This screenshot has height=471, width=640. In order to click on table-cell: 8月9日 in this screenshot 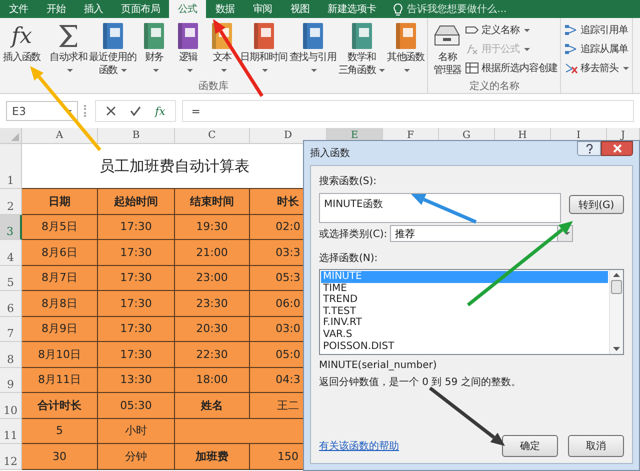, I will do `click(60, 329)`.